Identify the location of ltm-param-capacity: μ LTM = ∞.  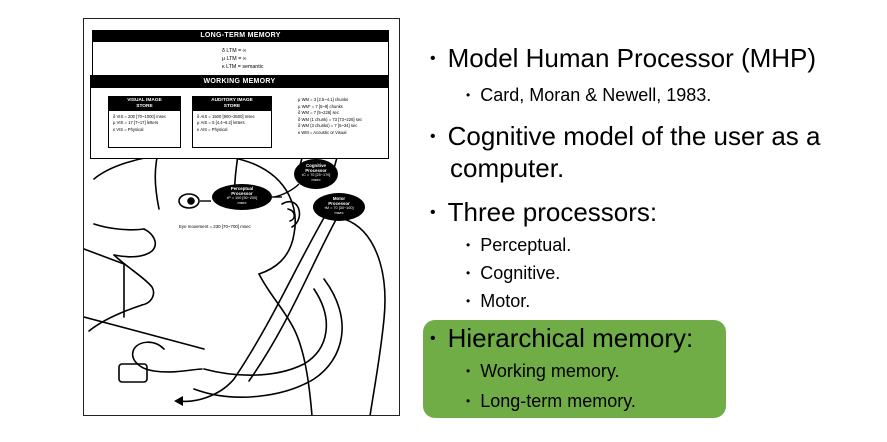
(234, 59).